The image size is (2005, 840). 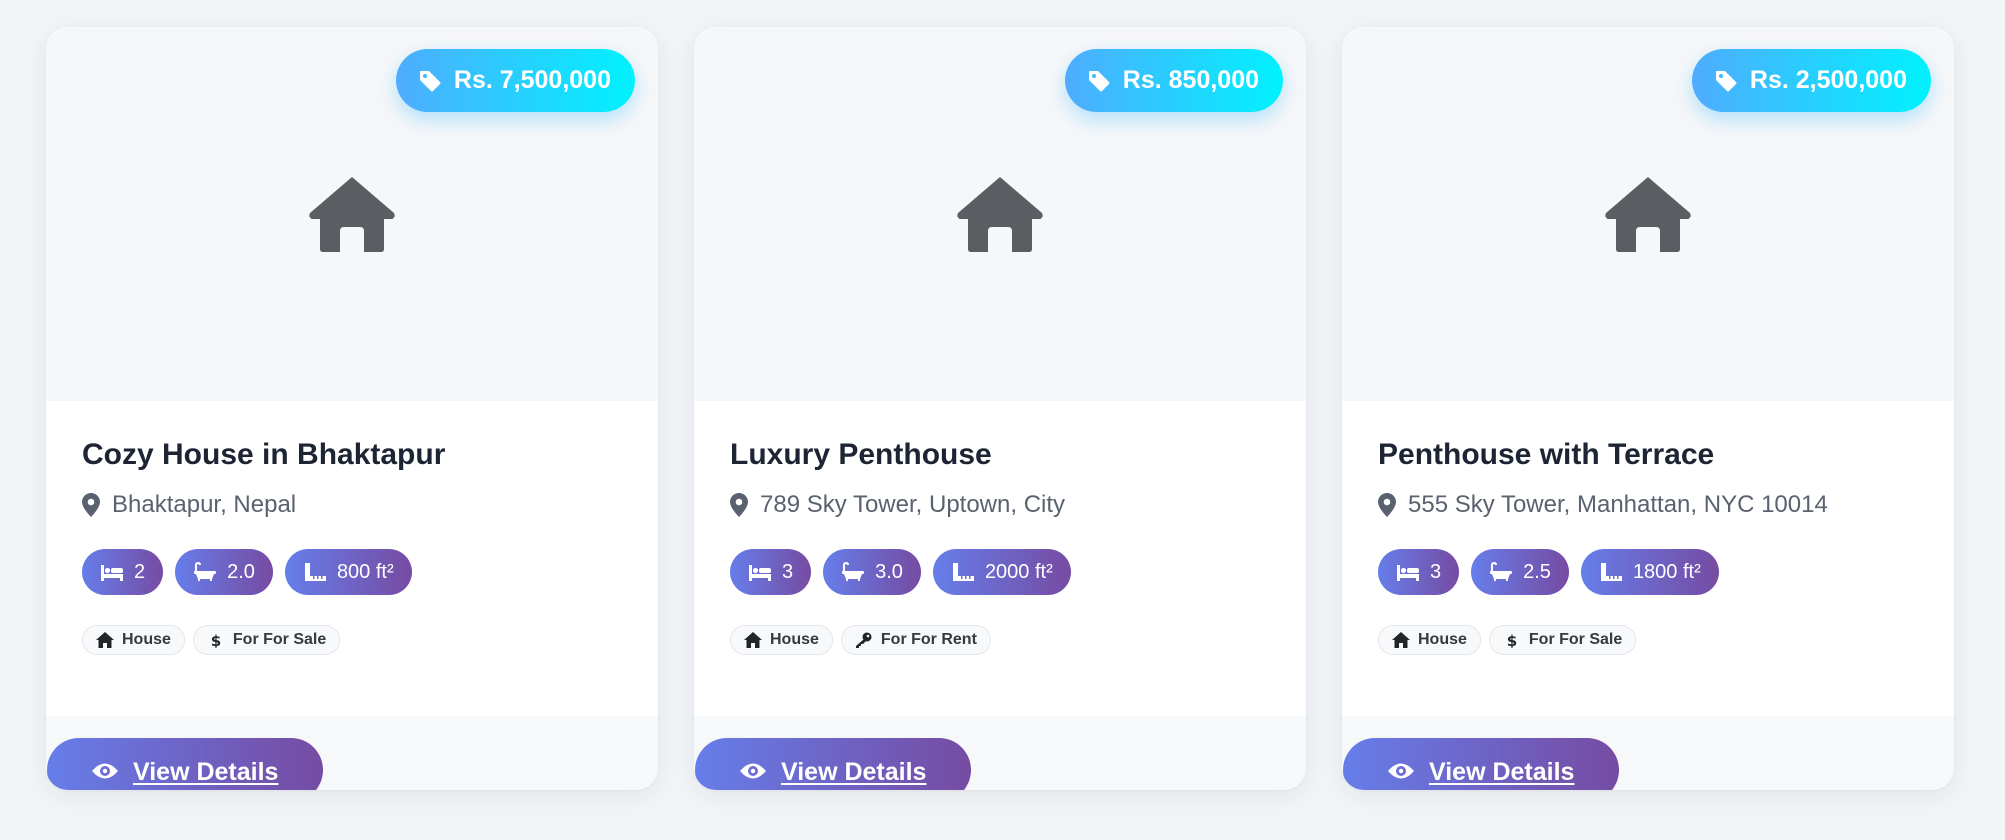 I want to click on listing-image-placeholder: Rs. 850,000, so click(x=1000, y=214).